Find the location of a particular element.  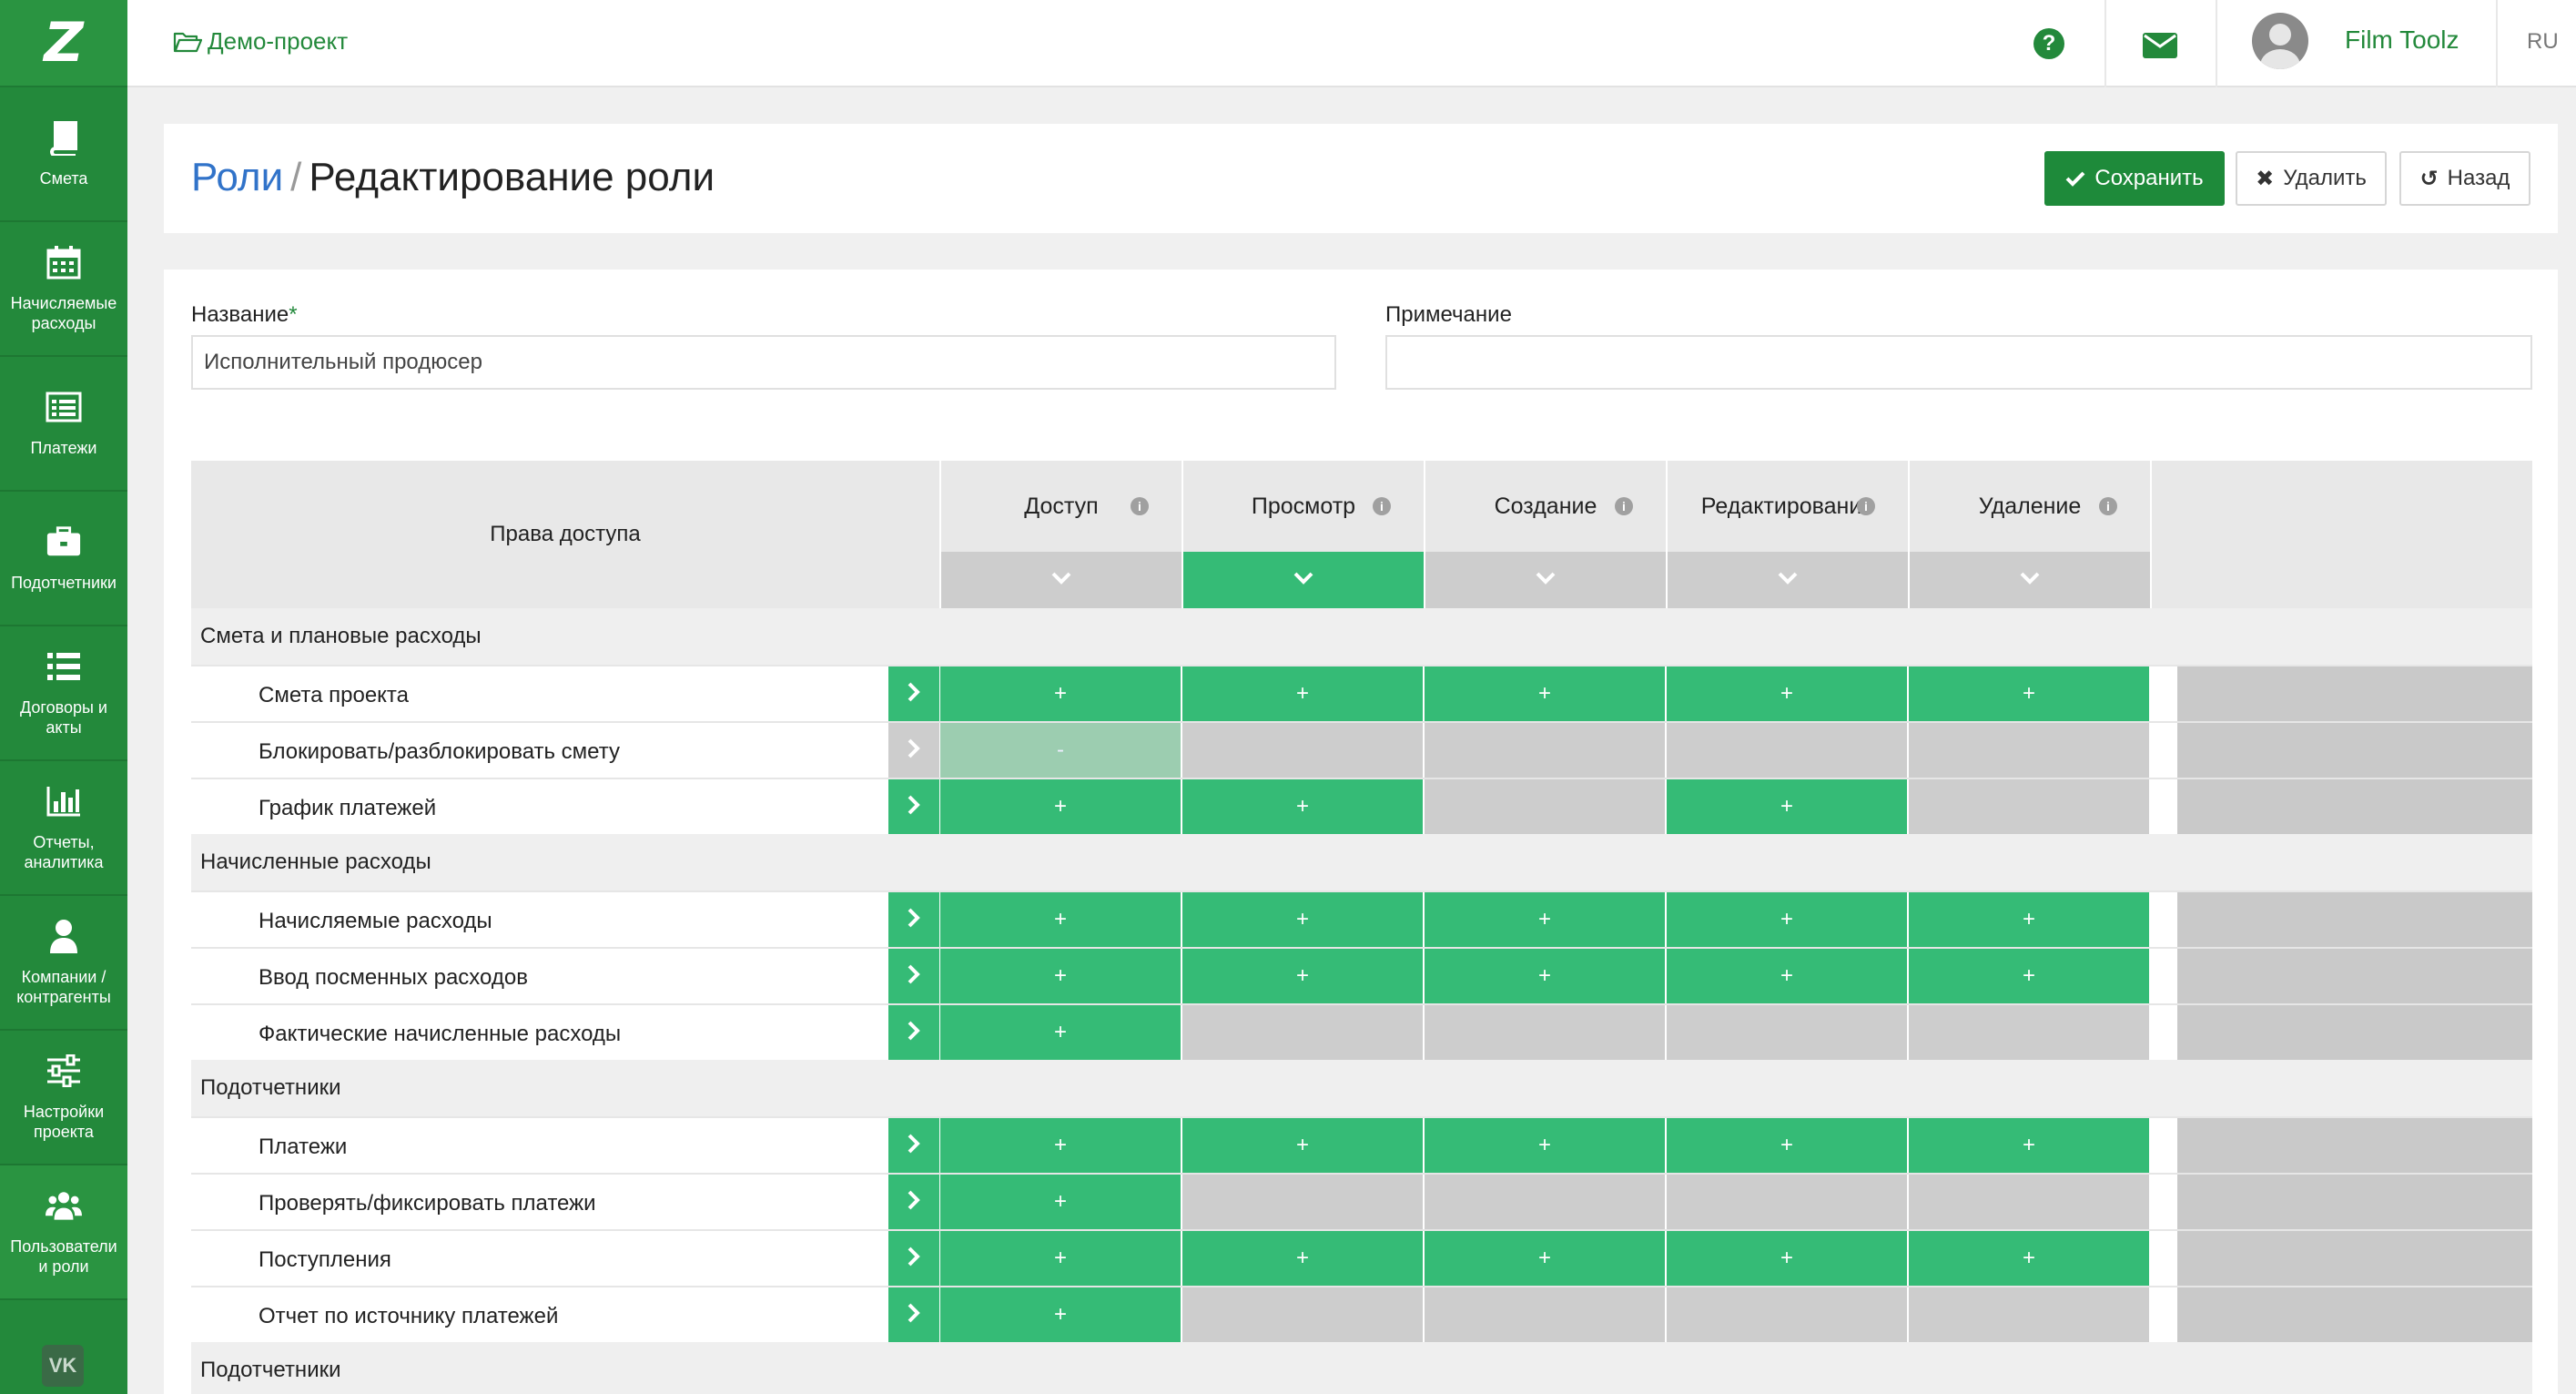

sidebar-item: Договоры и акты is located at coordinates (63, 693).